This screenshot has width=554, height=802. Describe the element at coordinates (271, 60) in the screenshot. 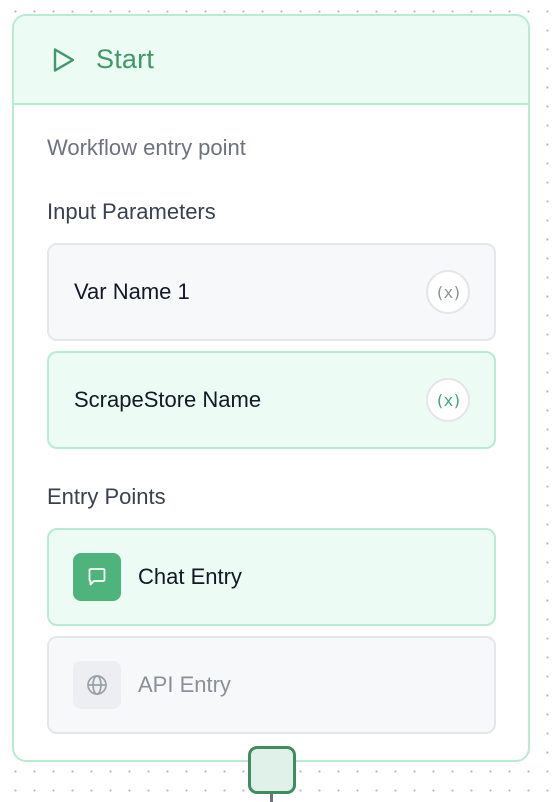

I see `node-header: Start` at that location.